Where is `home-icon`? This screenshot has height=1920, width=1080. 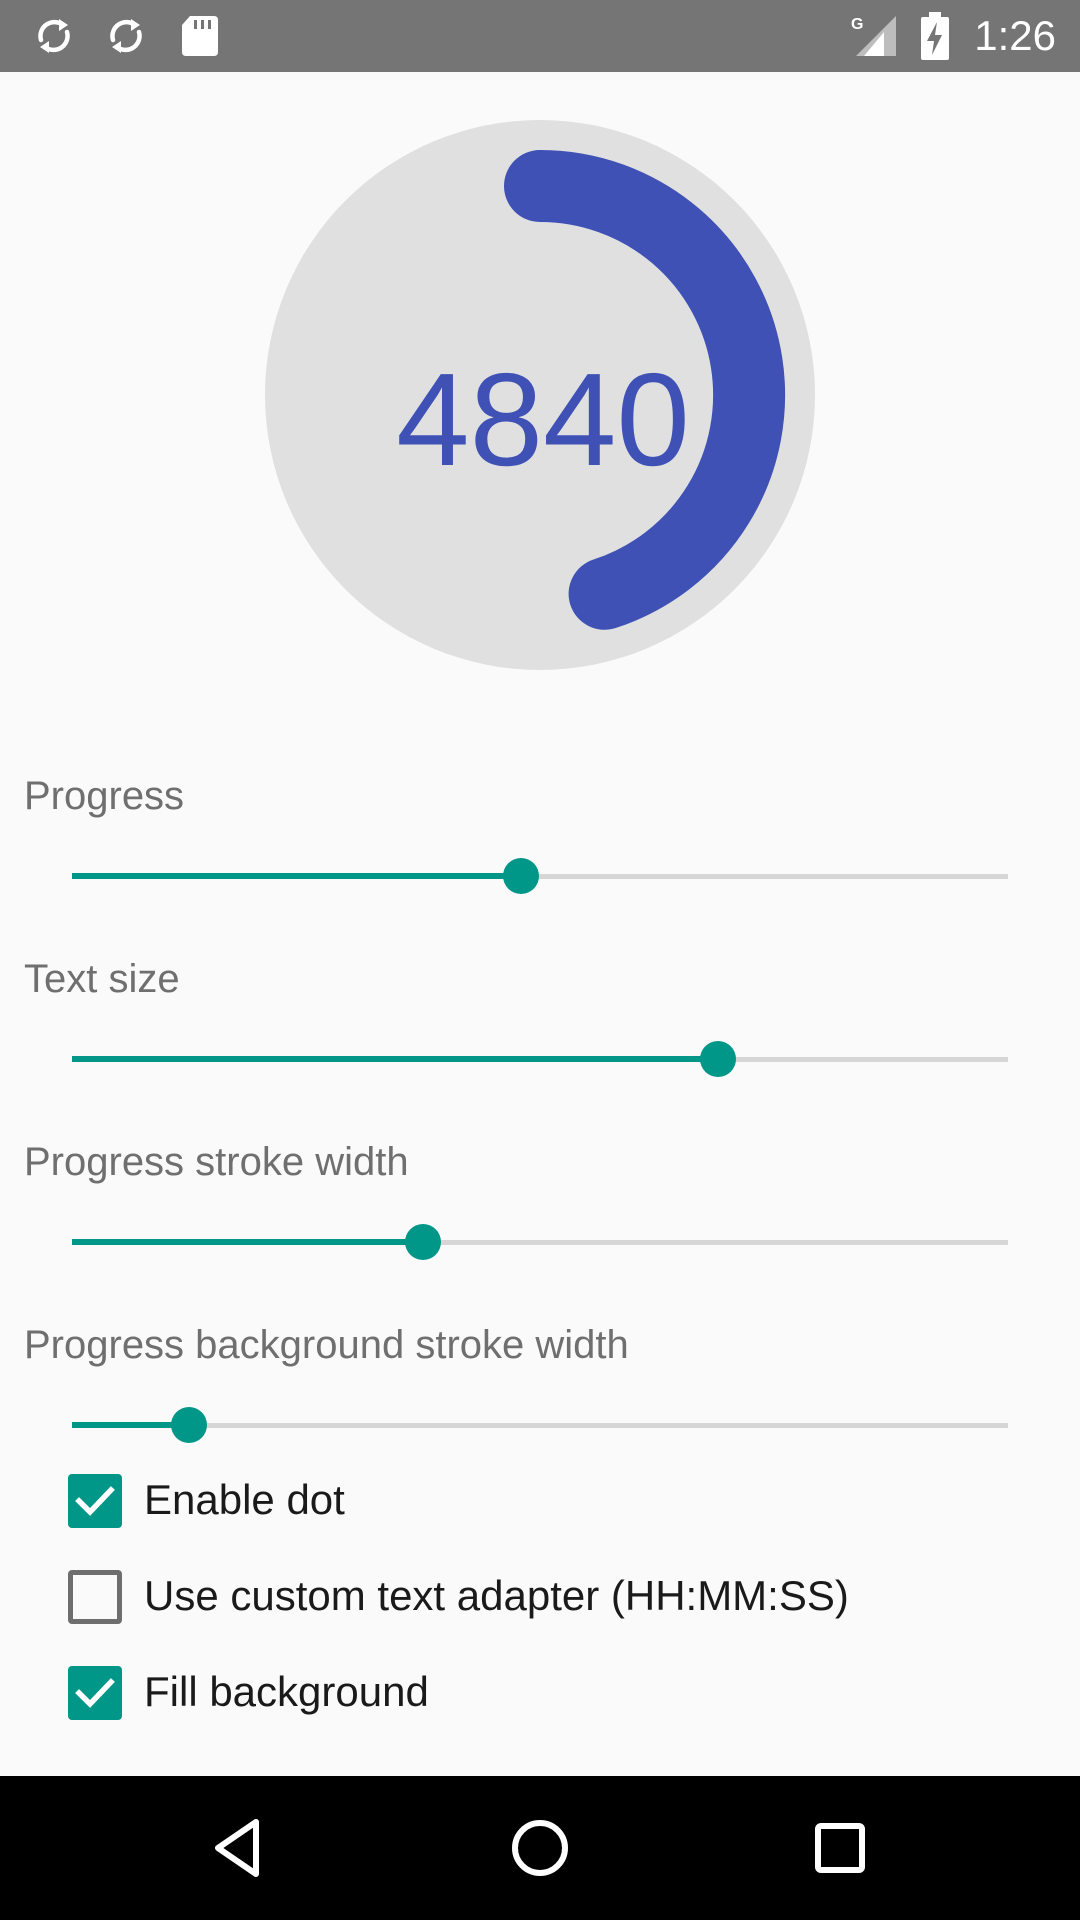 home-icon is located at coordinates (540, 1848).